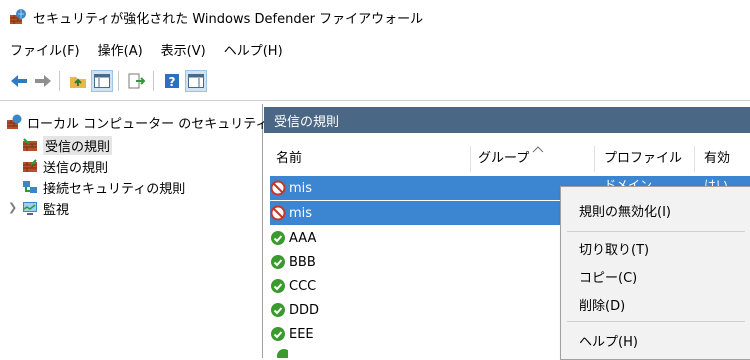 This screenshot has height=360, width=750. What do you see at coordinates (150, 124) in the screenshot?
I see `tree-root-label: ローカル コンピューター のセキュリティ:` at bounding box center [150, 124].